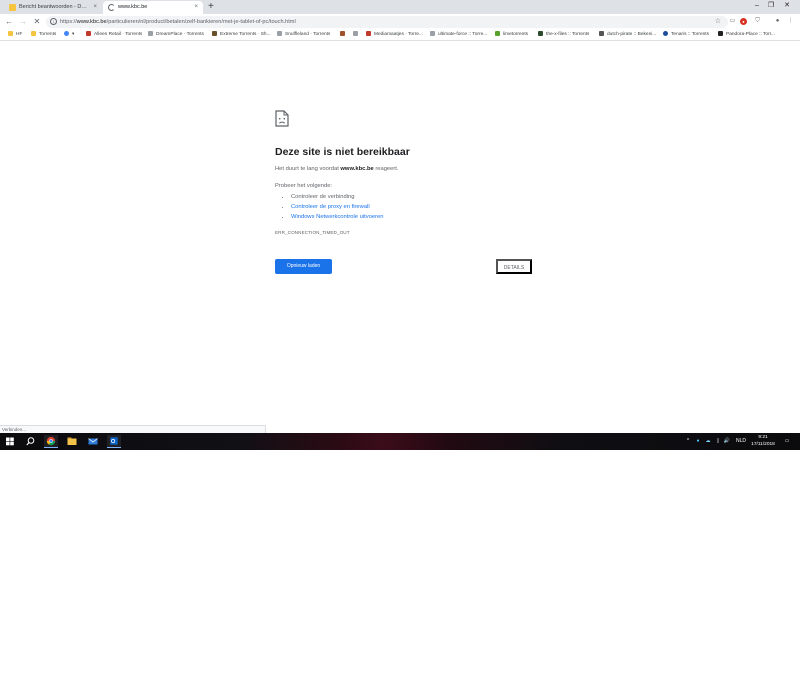  Describe the element at coordinates (12, 7) in the screenshot. I see `page-favicon-icon` at that location.